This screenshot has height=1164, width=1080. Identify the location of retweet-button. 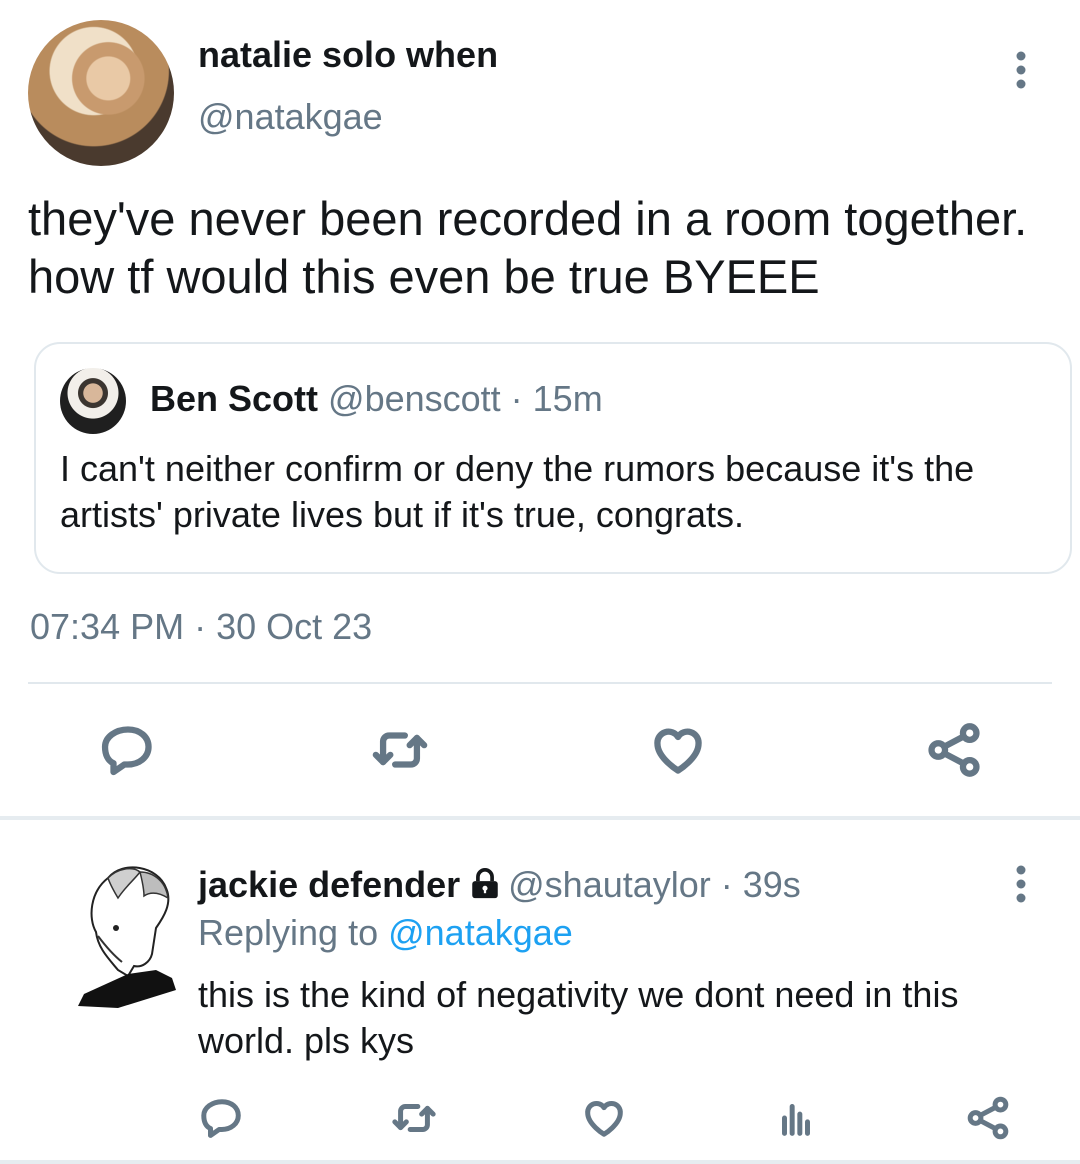
(400, 750).